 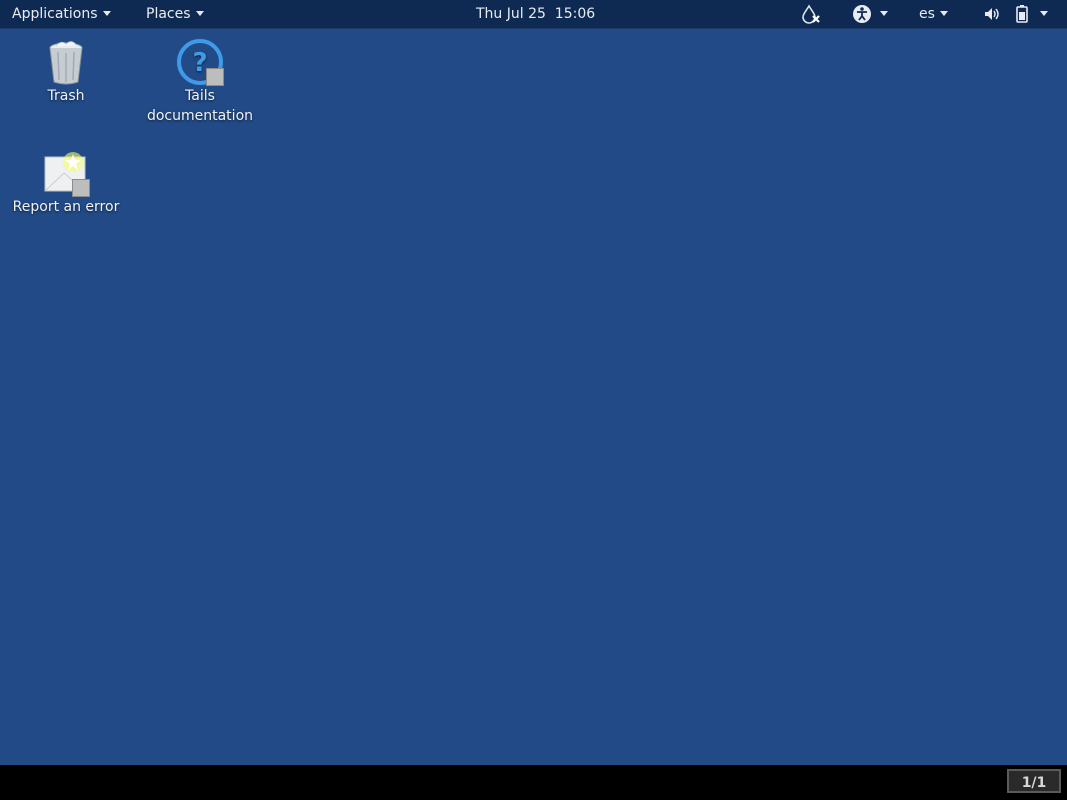 I want to click on mail-star-icon, so click(x=66, y=173).